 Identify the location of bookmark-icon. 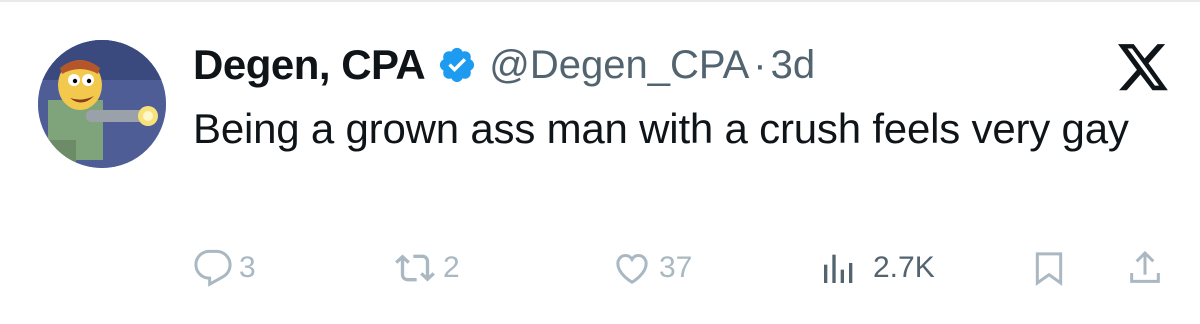
(1049, 268).